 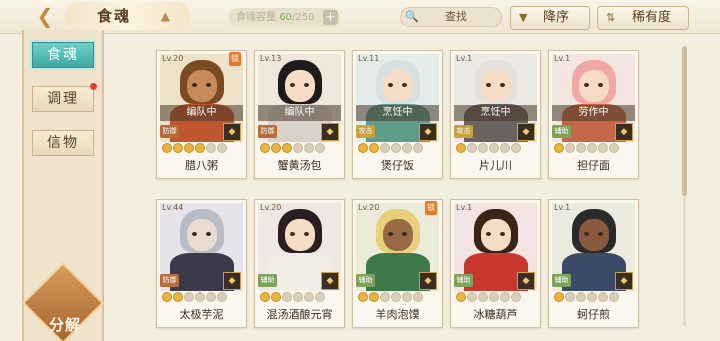 What do you see at coordinates (299, 165) in the screenshot?
I see `card-name: 蟹黄汤包` at bounding box center [299, 165].